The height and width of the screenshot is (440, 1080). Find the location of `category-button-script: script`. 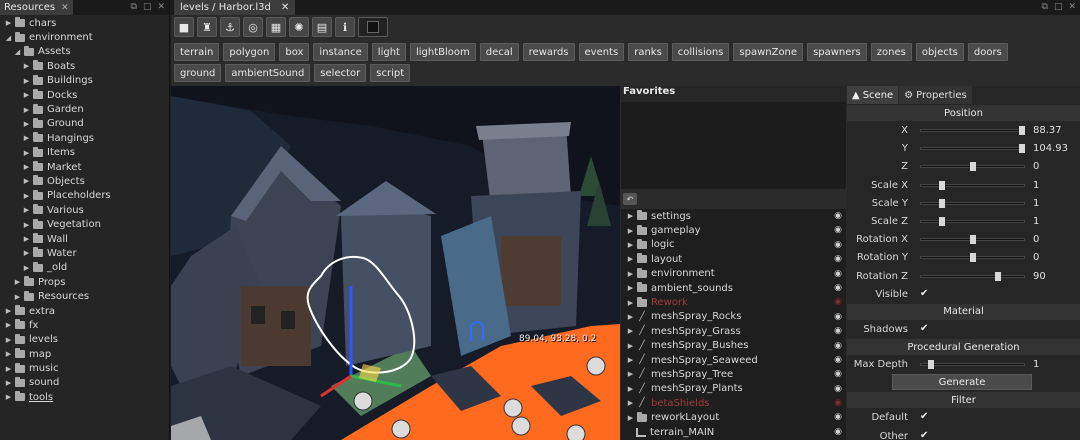

category-button-script: script is located at coordinates (390, 73).